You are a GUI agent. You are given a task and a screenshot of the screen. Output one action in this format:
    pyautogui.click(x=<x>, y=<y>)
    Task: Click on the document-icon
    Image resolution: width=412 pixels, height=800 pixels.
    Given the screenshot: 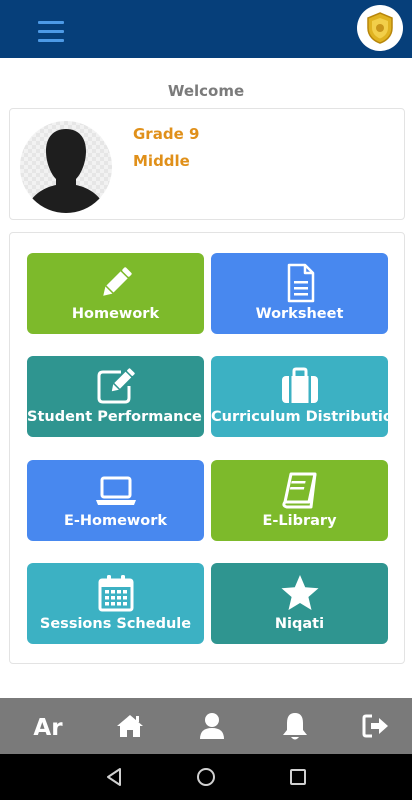 What is the action you would take?
    pyautogui.click(x=299, y=283)
    